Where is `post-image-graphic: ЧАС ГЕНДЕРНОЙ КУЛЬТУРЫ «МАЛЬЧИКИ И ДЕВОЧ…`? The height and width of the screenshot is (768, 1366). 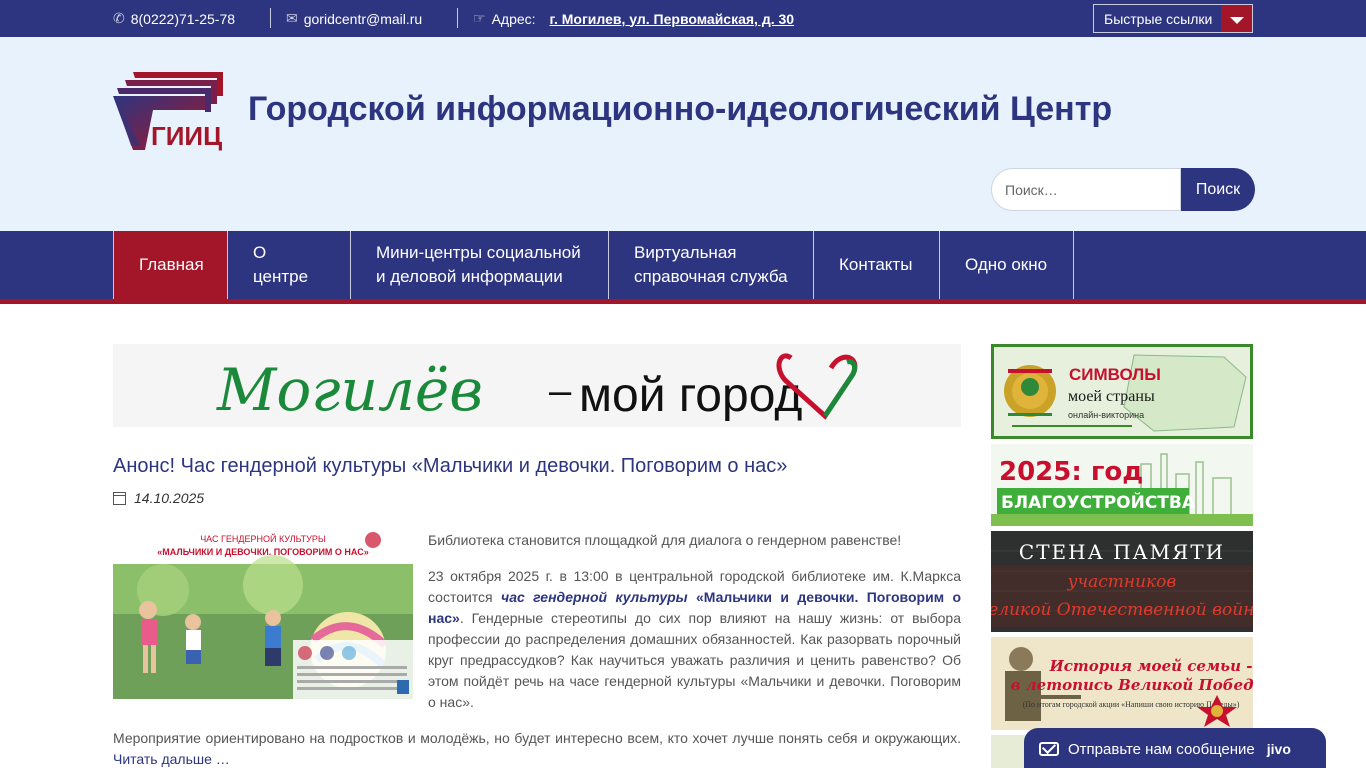 post-image-graphic: ЧАС ГЕНДЕРНОЙ КУЛЬТУРЫ «МАЛЬЧИКИ И ДЕВОЧ… is located at coordinates (263, 614).